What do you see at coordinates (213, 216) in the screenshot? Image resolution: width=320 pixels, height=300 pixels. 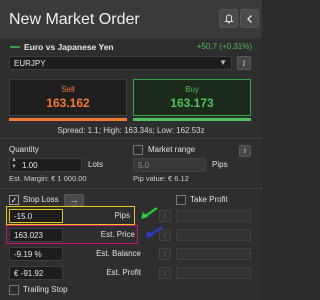 I see `tp-pips-input` at bounding box center [213, 216].